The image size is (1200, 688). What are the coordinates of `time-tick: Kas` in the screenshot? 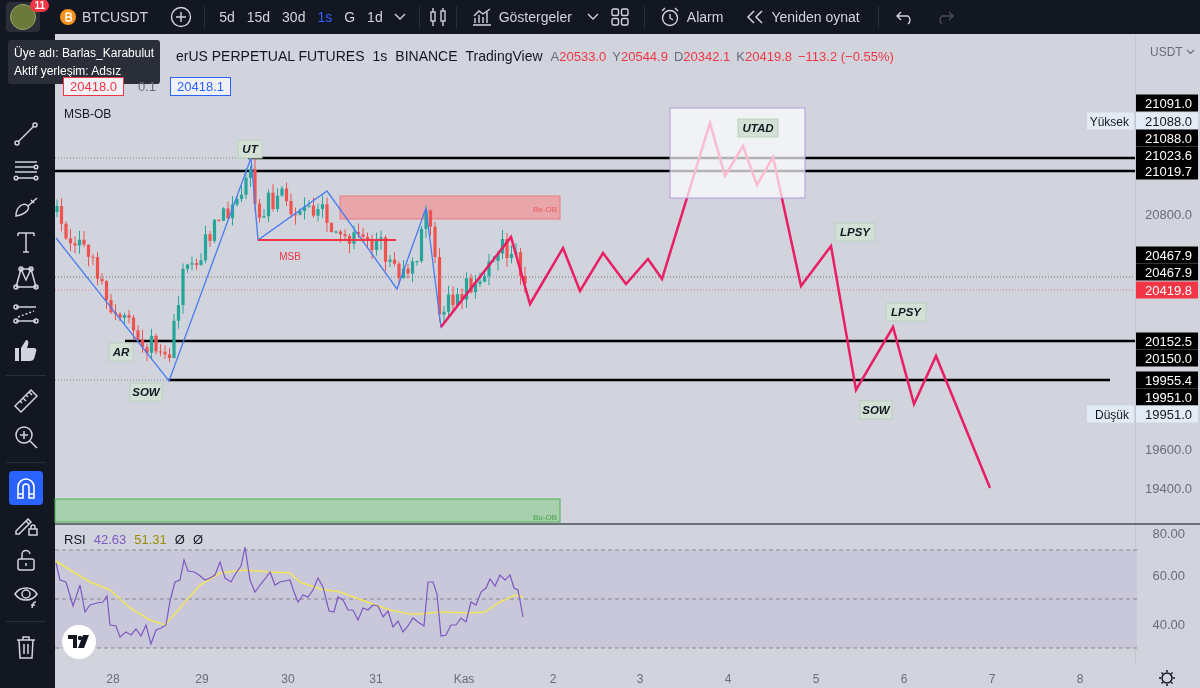 It's located at (464, 679).